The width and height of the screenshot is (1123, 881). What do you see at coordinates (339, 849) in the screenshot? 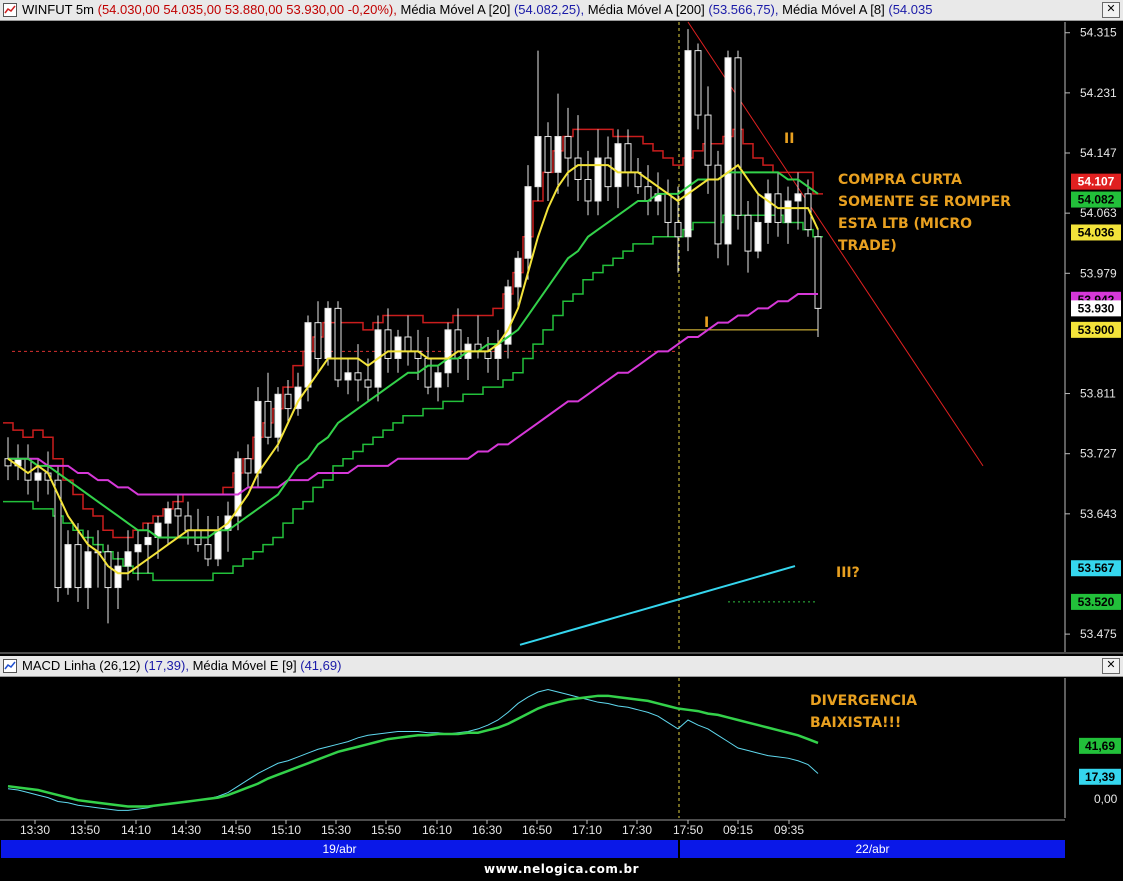
I see `date-band-left: 19/abr` at bounding box center [339, 849].